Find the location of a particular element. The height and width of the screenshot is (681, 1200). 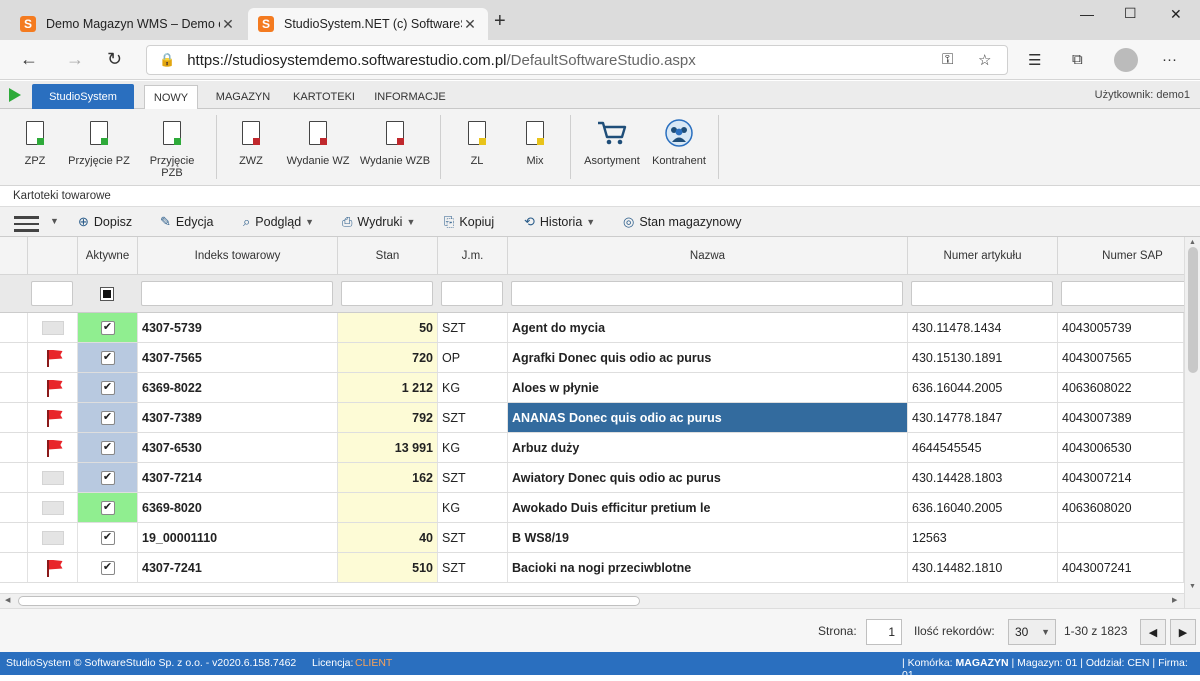

chevron-down-icon: ▼ is located at coordinates (52, 221).